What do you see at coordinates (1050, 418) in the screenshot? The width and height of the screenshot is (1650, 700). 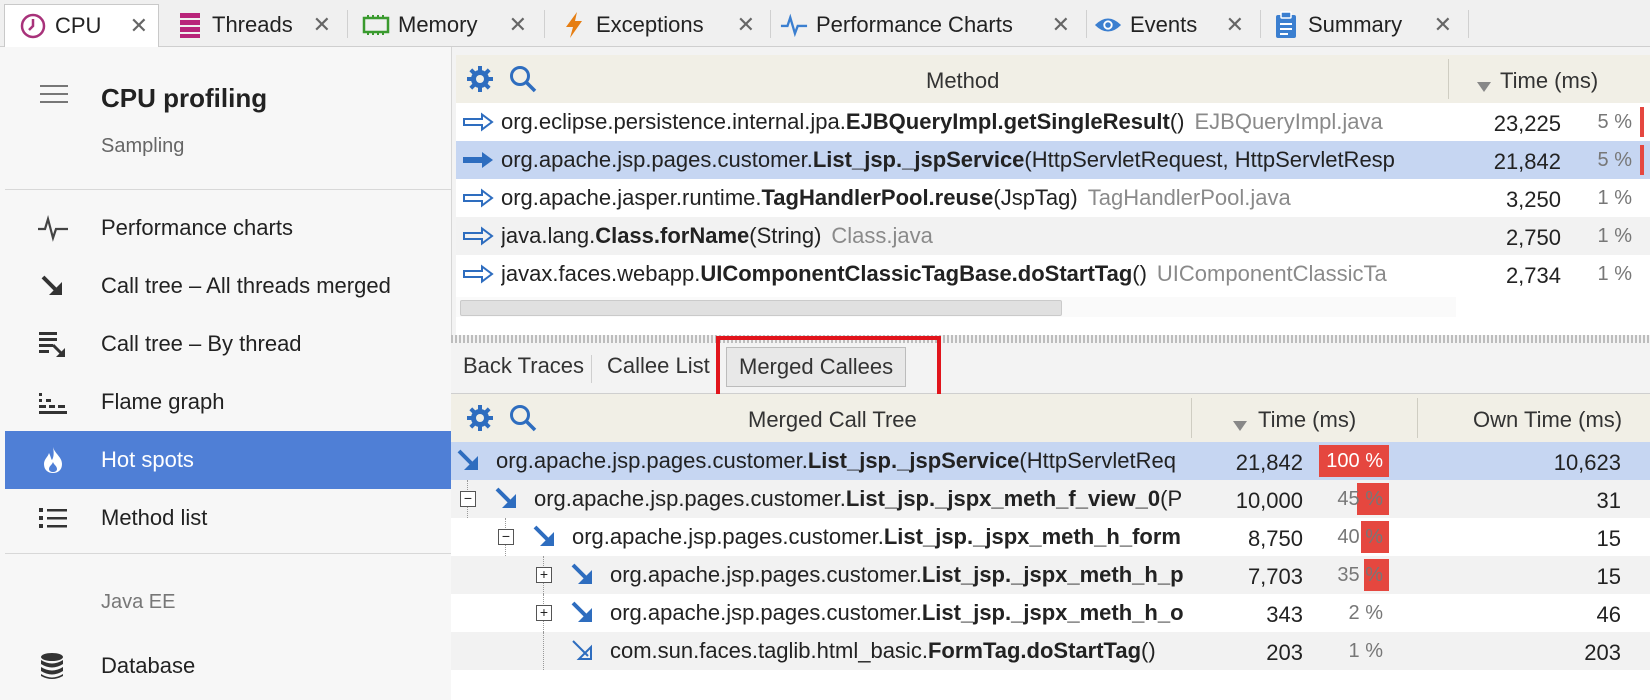 I see `call-tree-header: Merged Call Tree Time (ms) Own Time (ms)` at bounding box center [1050, 418].